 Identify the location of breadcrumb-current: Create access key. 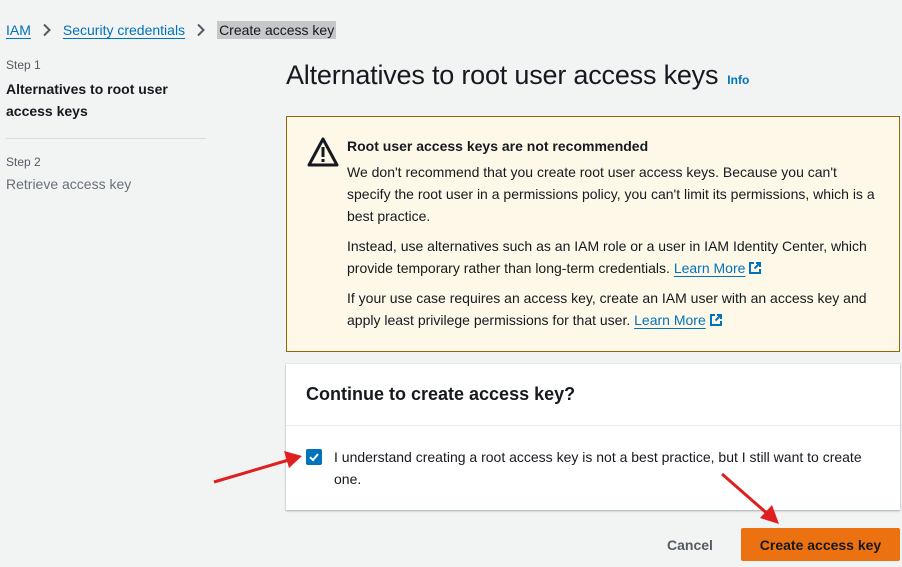
(277, 30).